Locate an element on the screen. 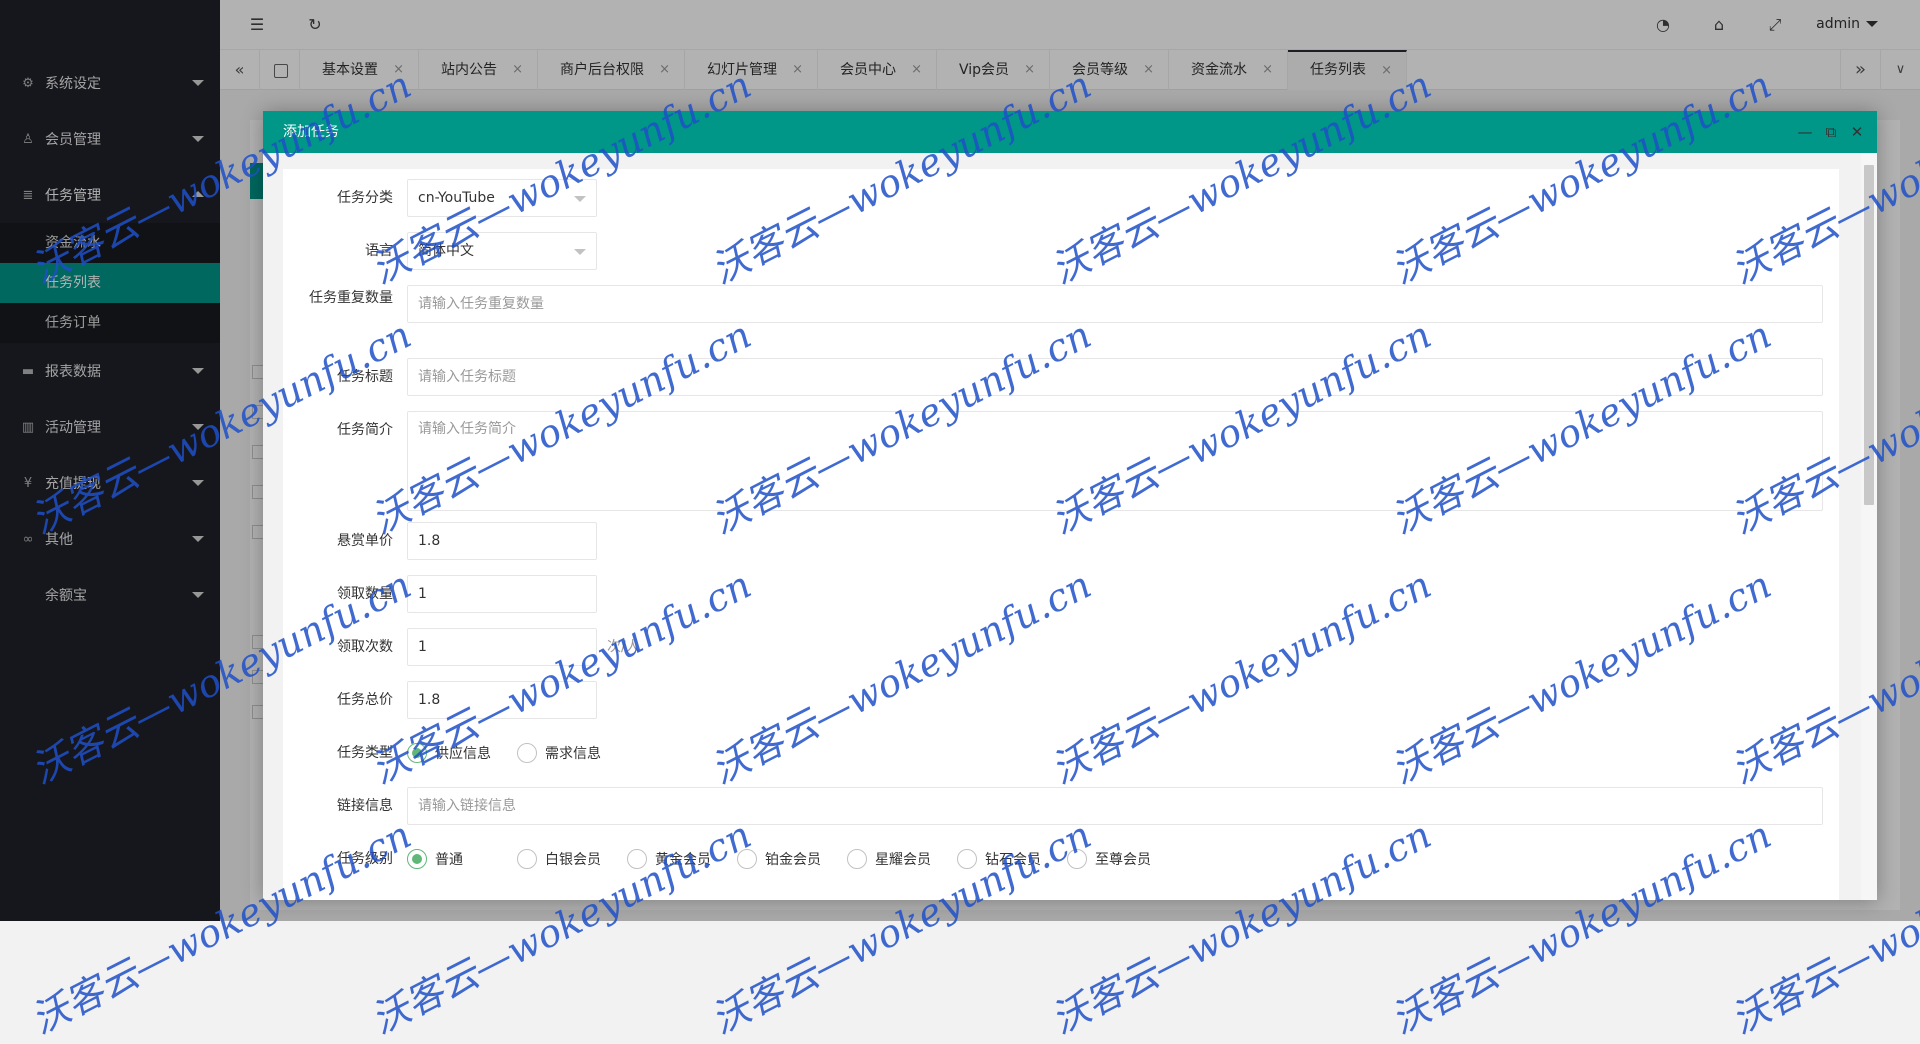 The height and width of the screenshot is (1044, 1920). level-radio-platinum: 铂金会员 is located at coordinates (779, 859).